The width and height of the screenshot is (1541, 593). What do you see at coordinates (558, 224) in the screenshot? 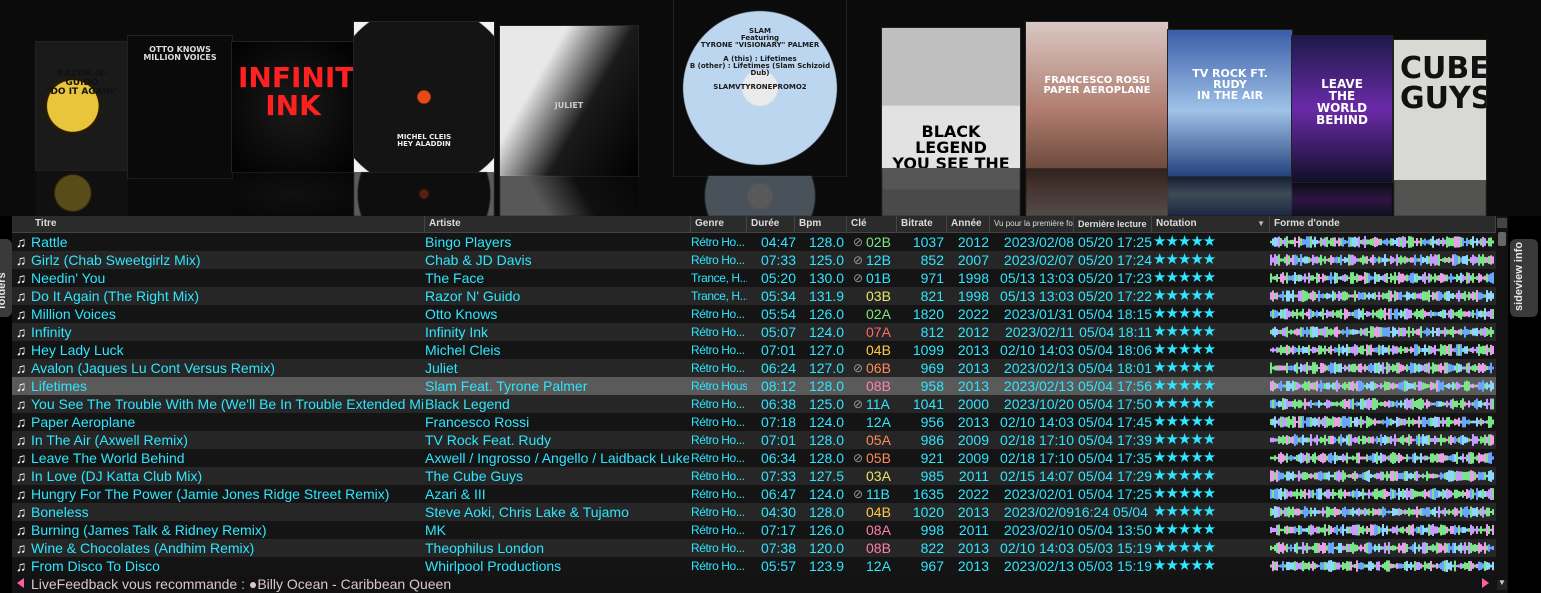
I see `column-header-artist: Artiste` at bounding box center [558, 224].